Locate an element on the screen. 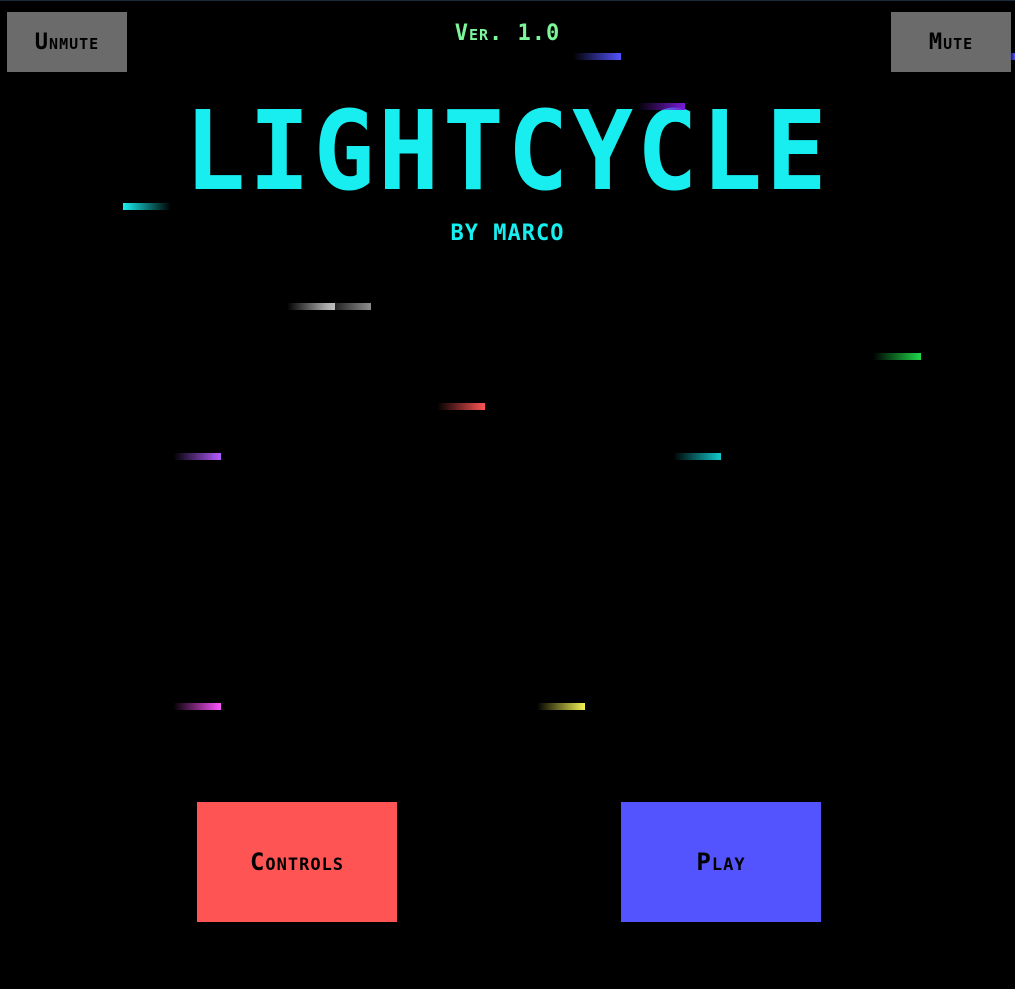 The height and width of the screenshot is (989, 1015). game-title: LIGHTCYCLE is located at coordinates (507, 151).